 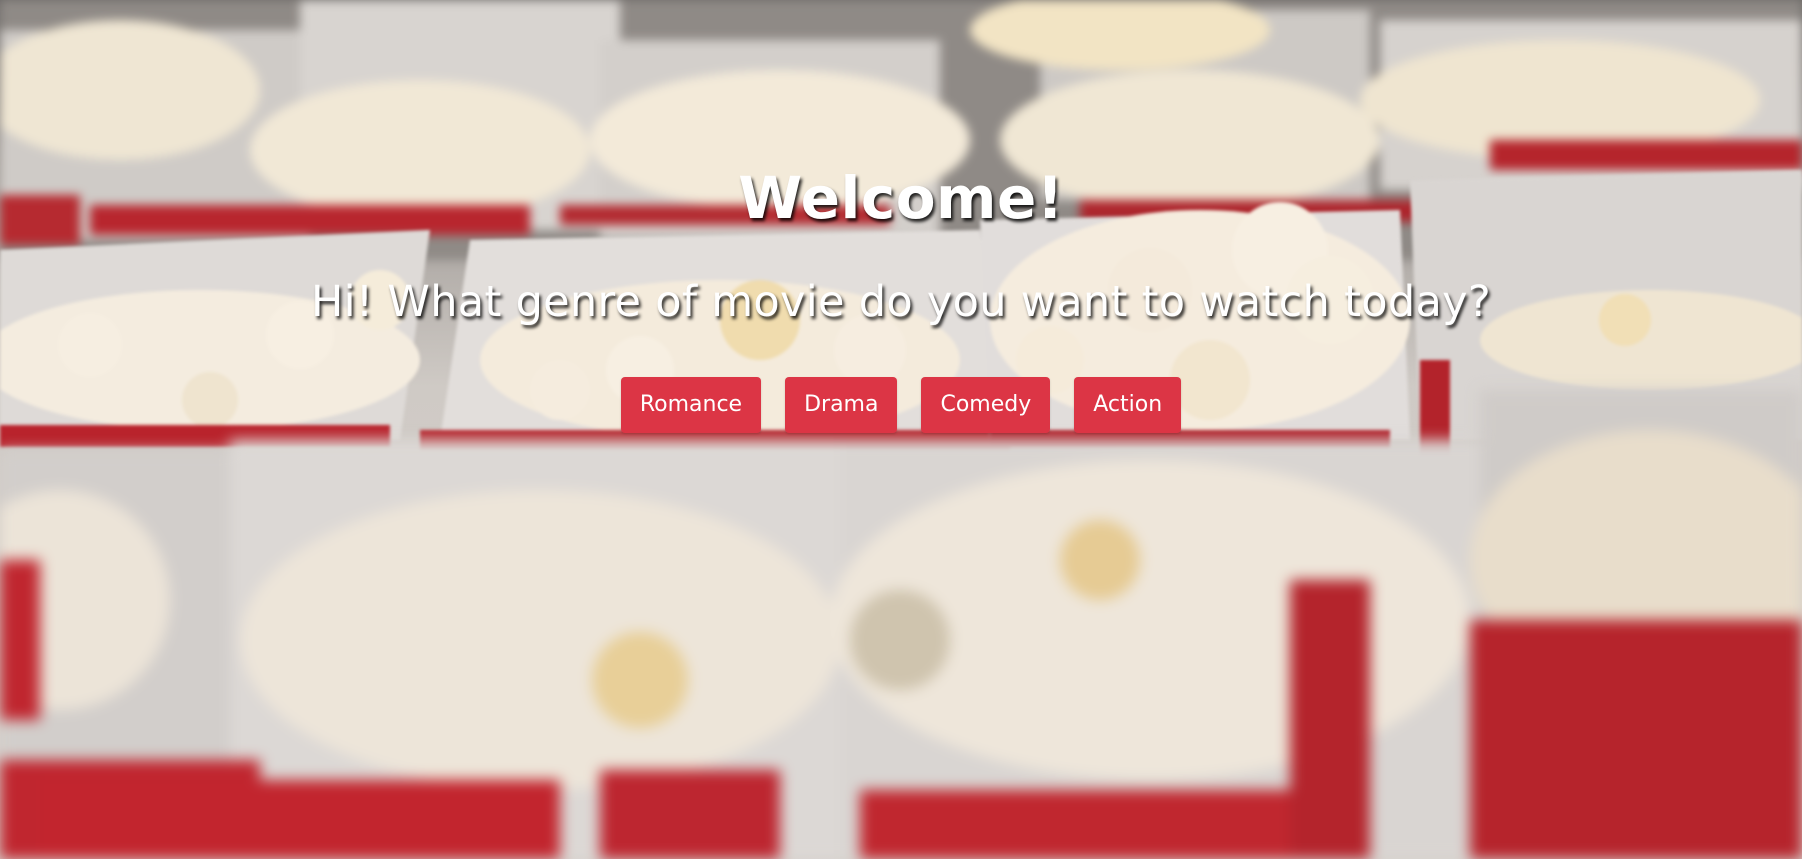 I want to click on romance-button: Romance, so click(x=691, y=405).